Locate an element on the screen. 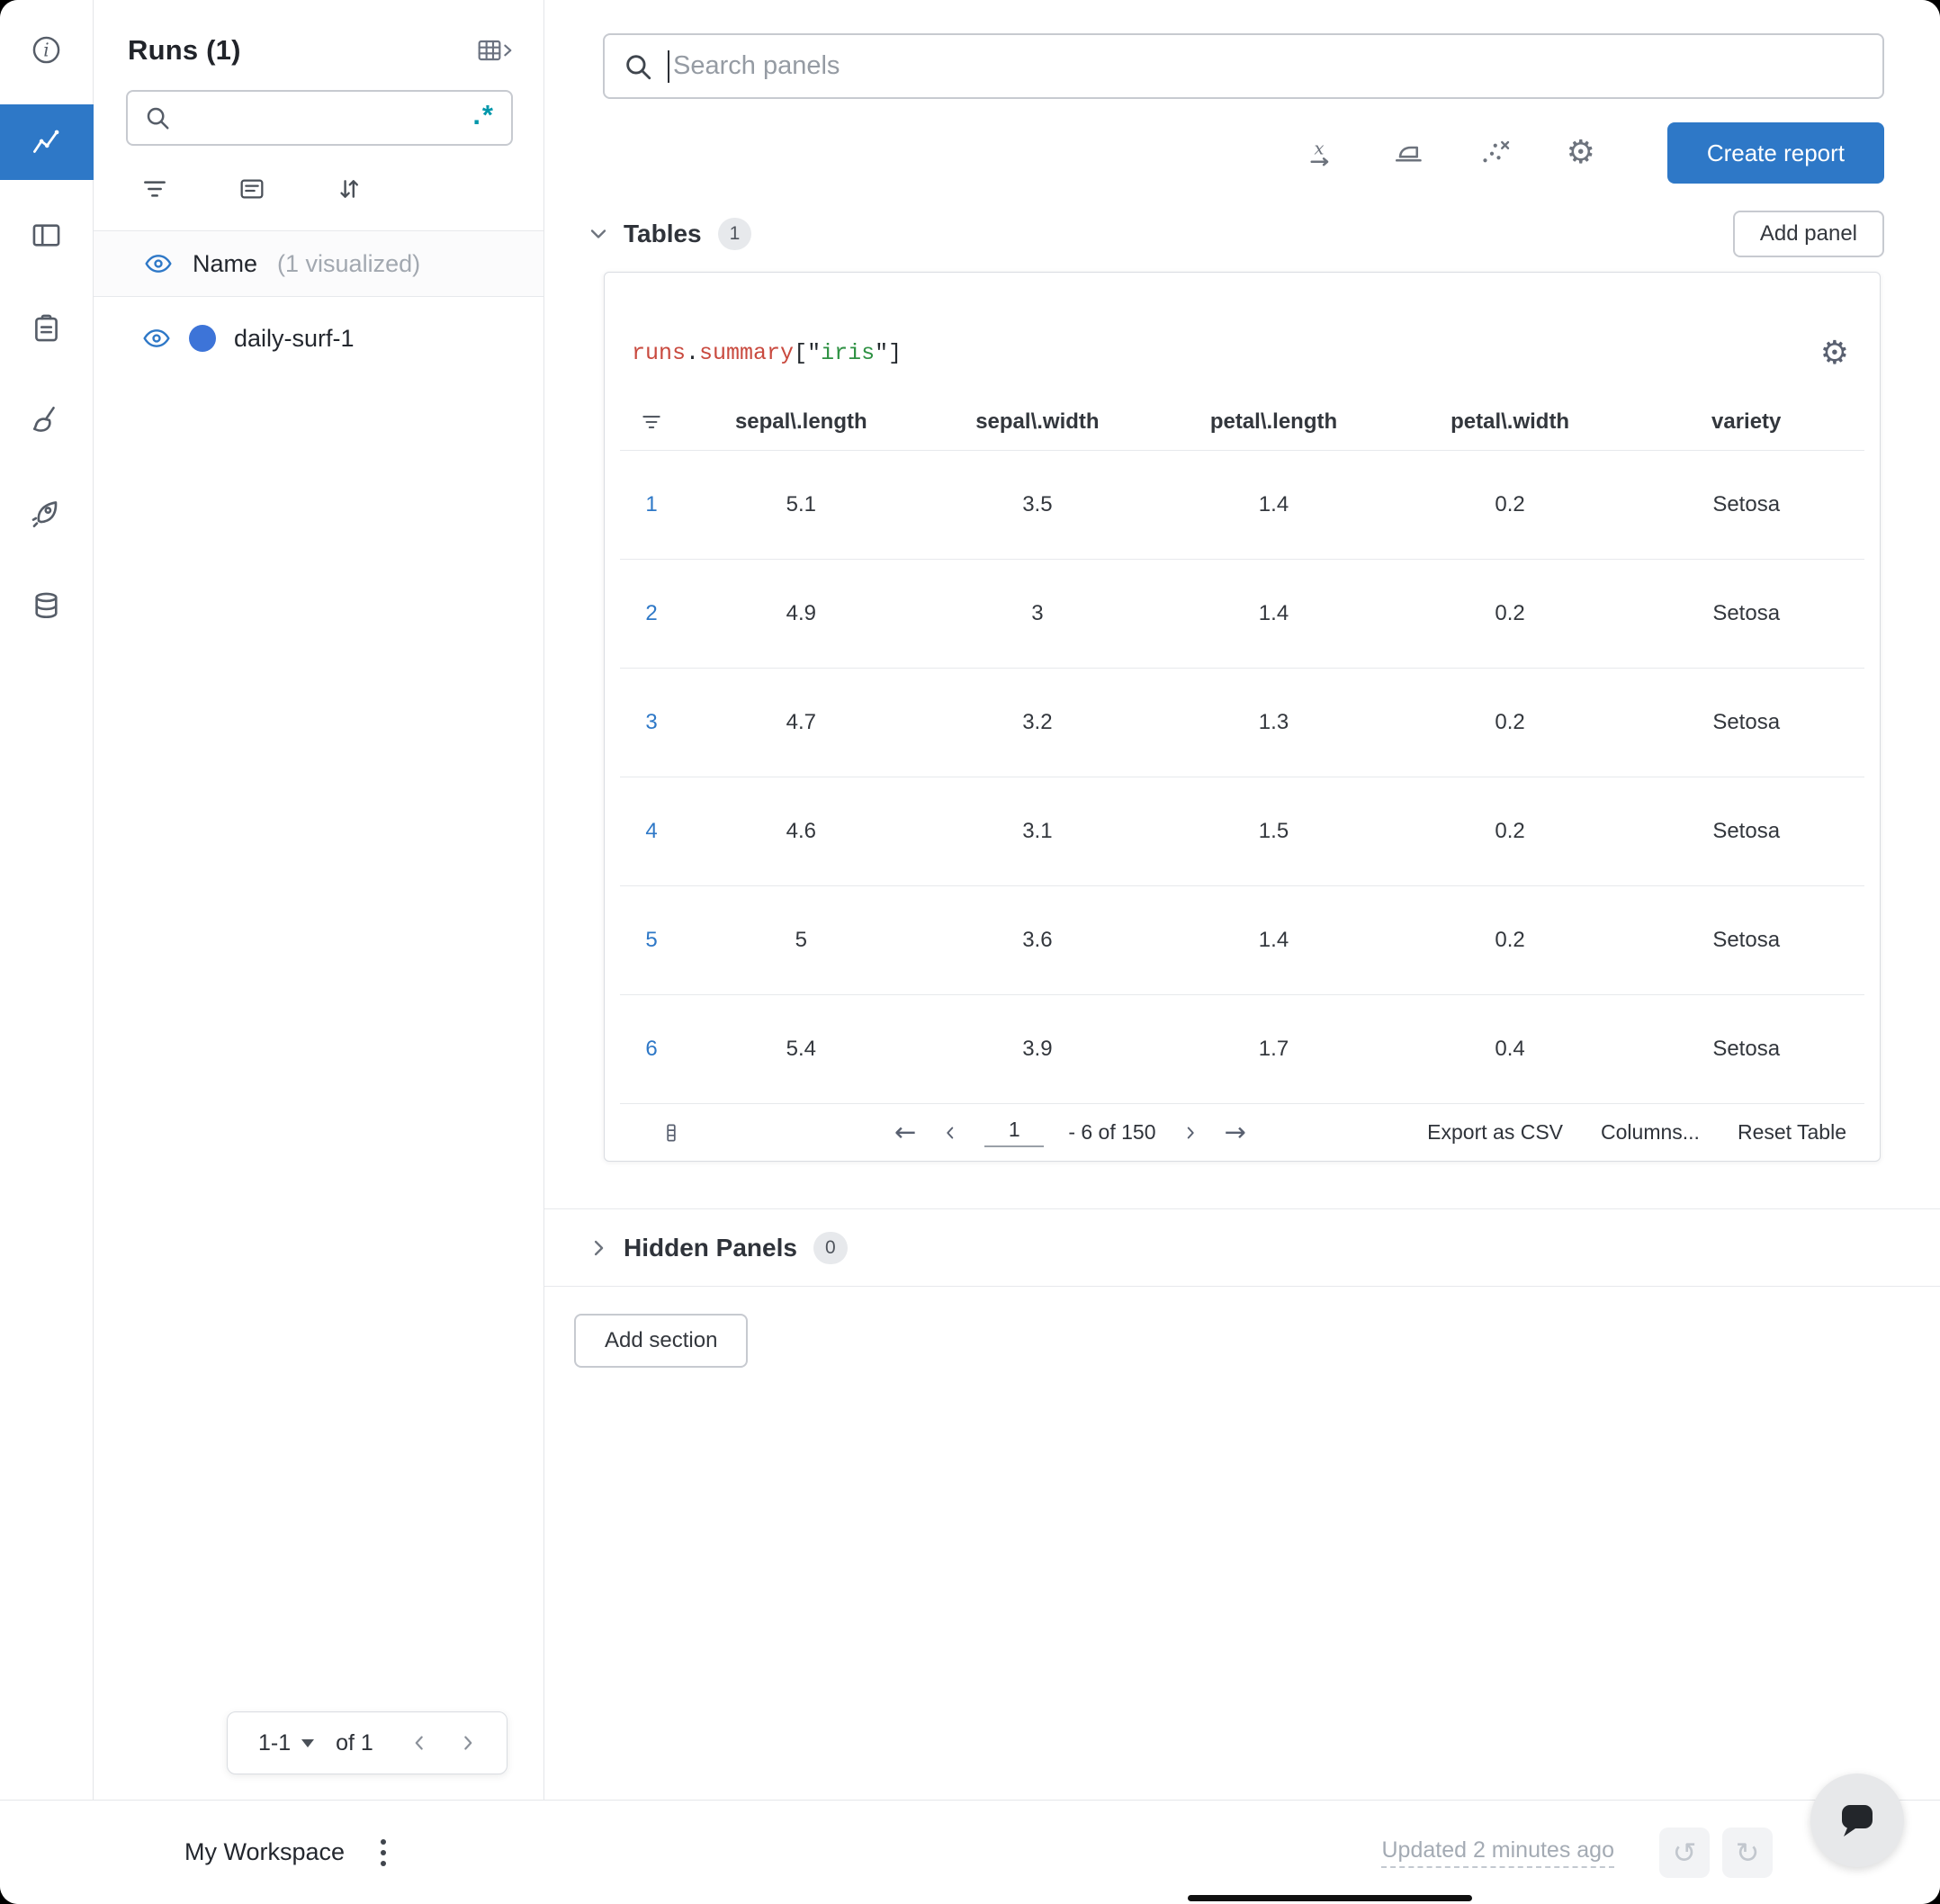 The width and height of the screenshot is (1940, 1904). page-of-label: of 1 is located at coordinates (354, 1743).